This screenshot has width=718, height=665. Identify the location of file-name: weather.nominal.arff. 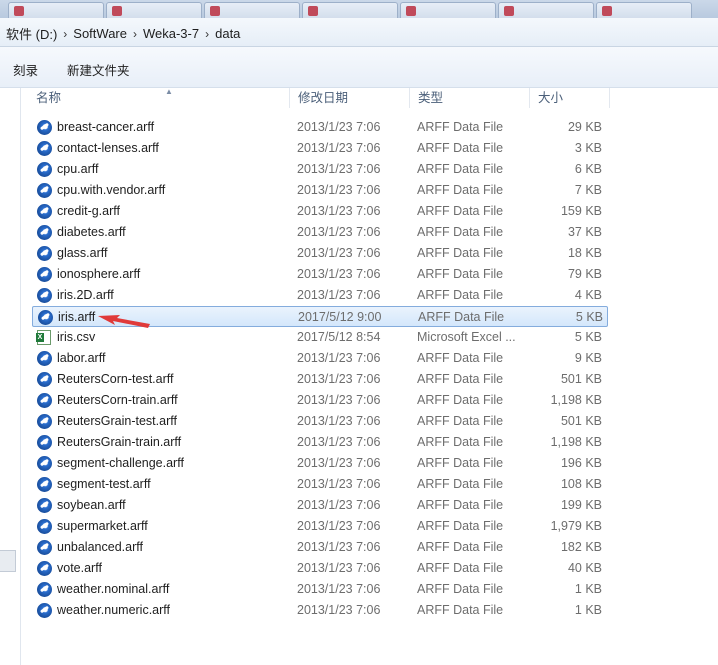
(113, 589).